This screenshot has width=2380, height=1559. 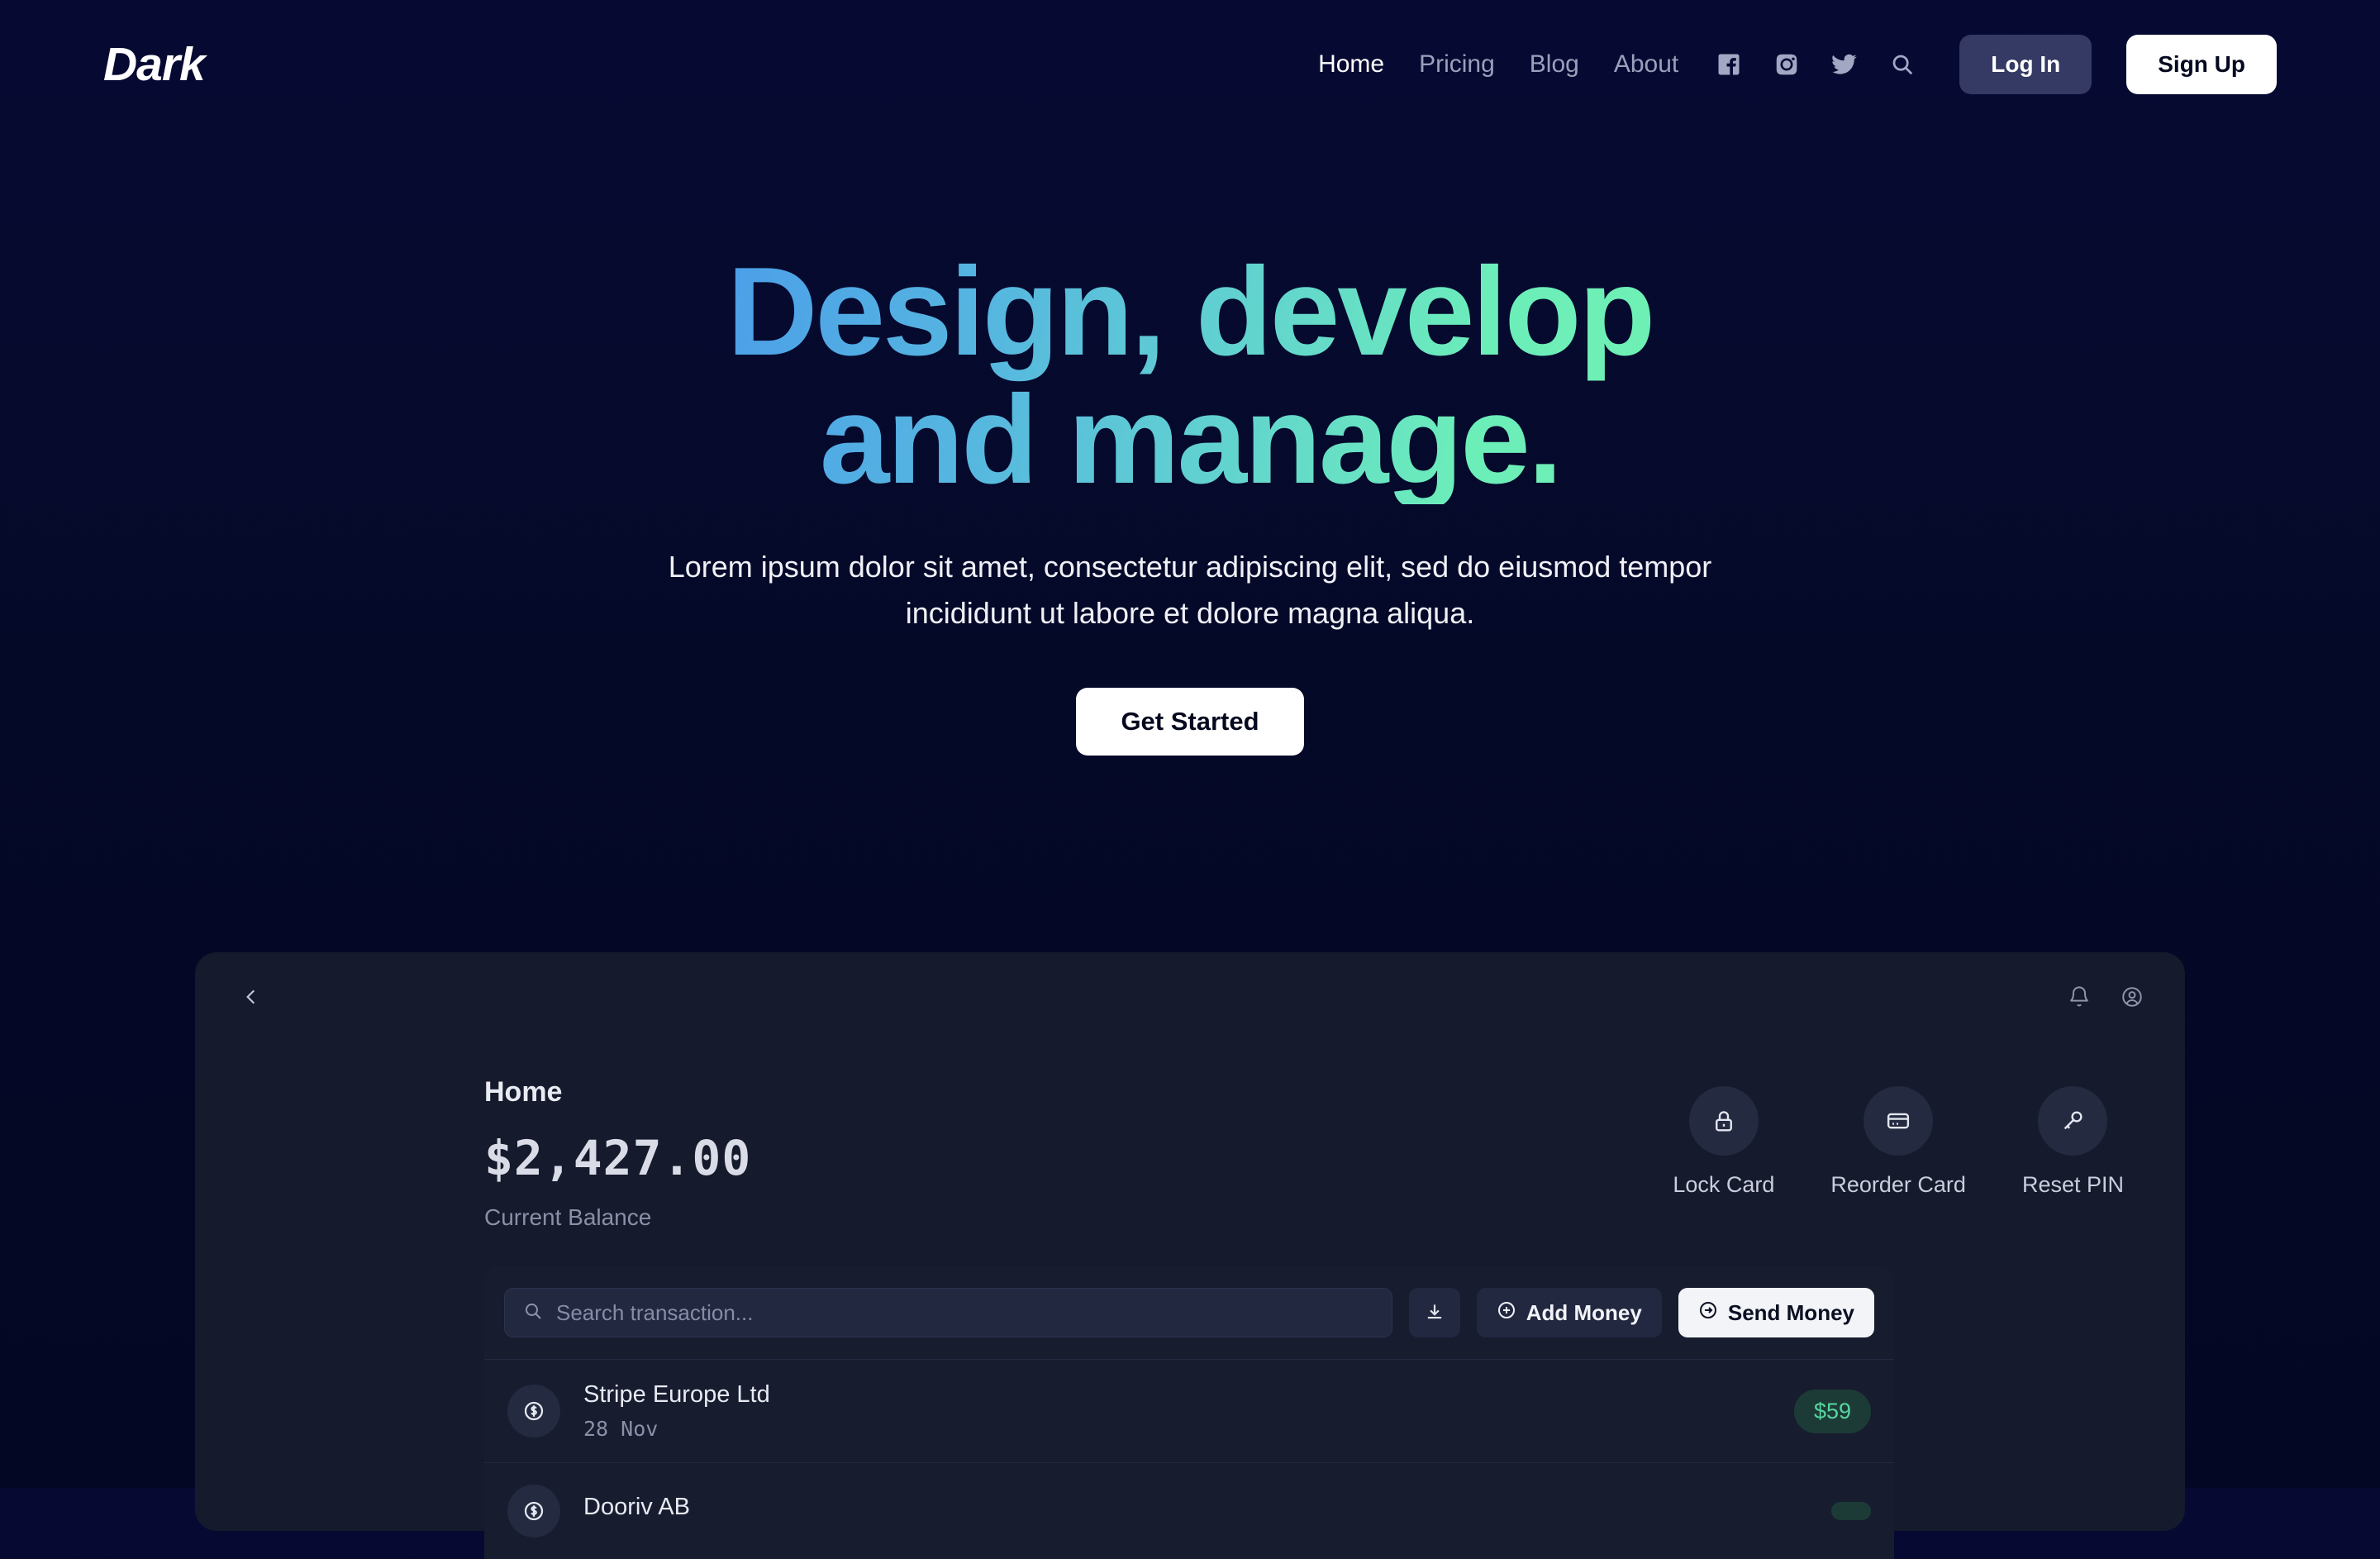 I want to click on add-money-label: Add Money, so click(x=1584, y=1312).